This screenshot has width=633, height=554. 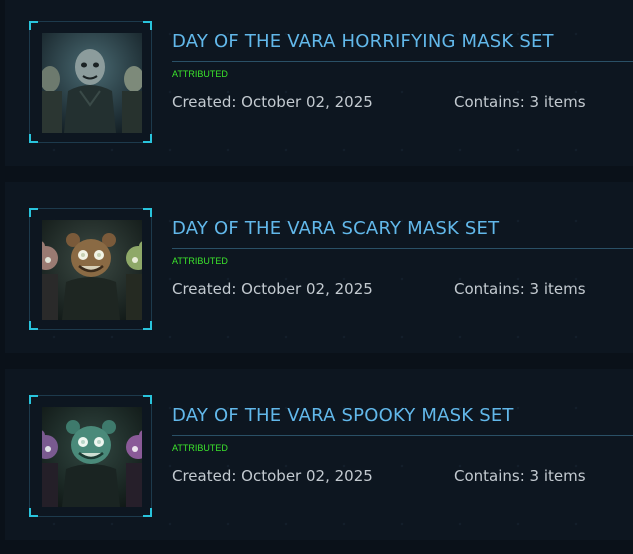 I want to click on spooky-mask-set-thumbnail, so click(x=92, y=457).